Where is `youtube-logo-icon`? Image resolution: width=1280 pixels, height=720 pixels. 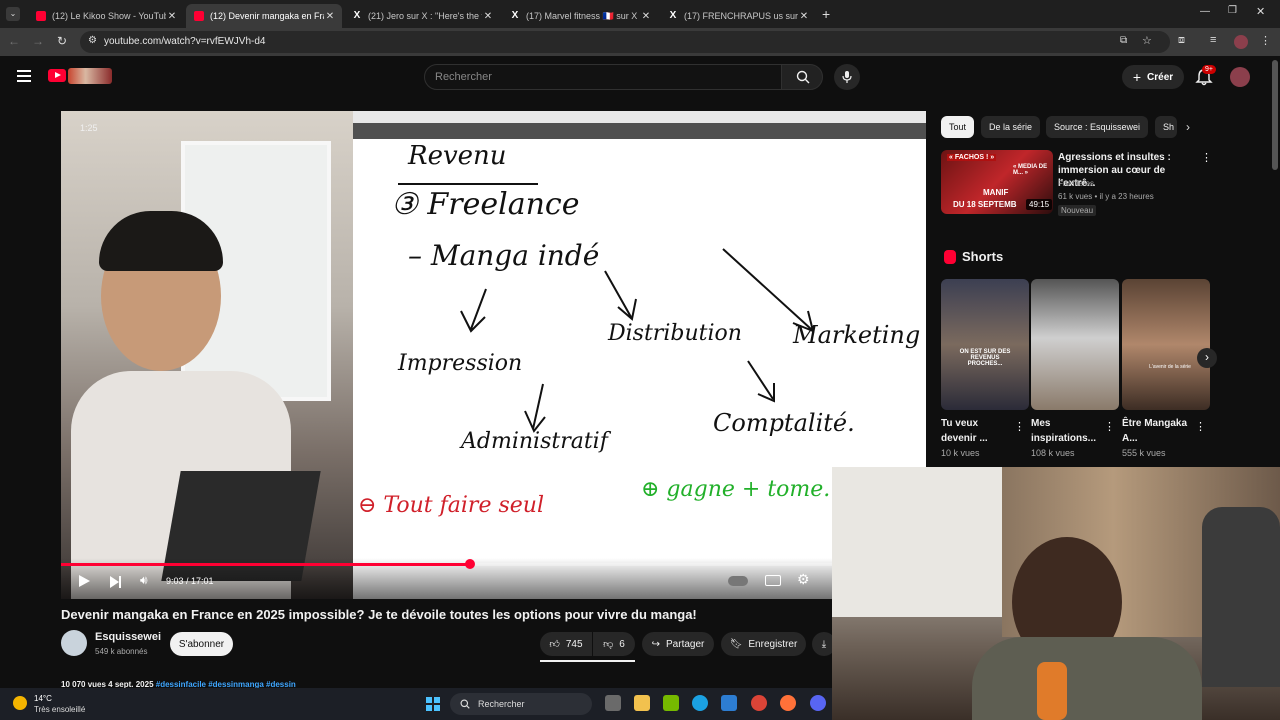
youtube-logo-icon is located at coordinates (57, 75).